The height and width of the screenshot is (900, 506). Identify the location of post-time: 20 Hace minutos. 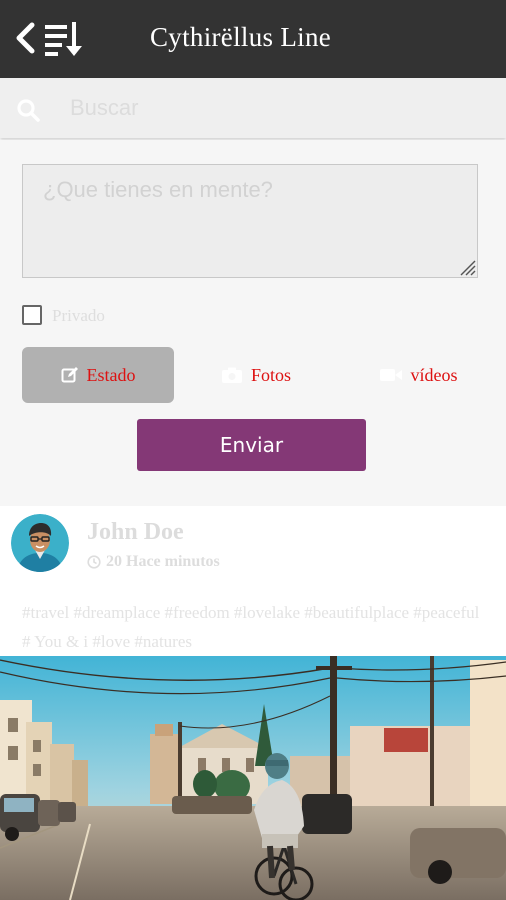
(153, 562).